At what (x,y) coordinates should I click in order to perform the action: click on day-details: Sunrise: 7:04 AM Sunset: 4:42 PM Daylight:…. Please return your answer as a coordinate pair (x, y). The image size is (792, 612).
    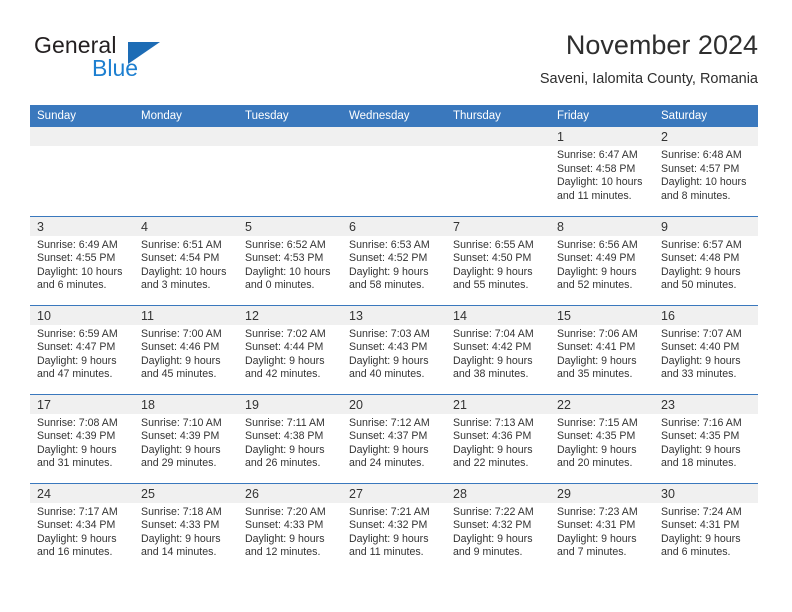
    Looking at the image, I should click on (498, 353).